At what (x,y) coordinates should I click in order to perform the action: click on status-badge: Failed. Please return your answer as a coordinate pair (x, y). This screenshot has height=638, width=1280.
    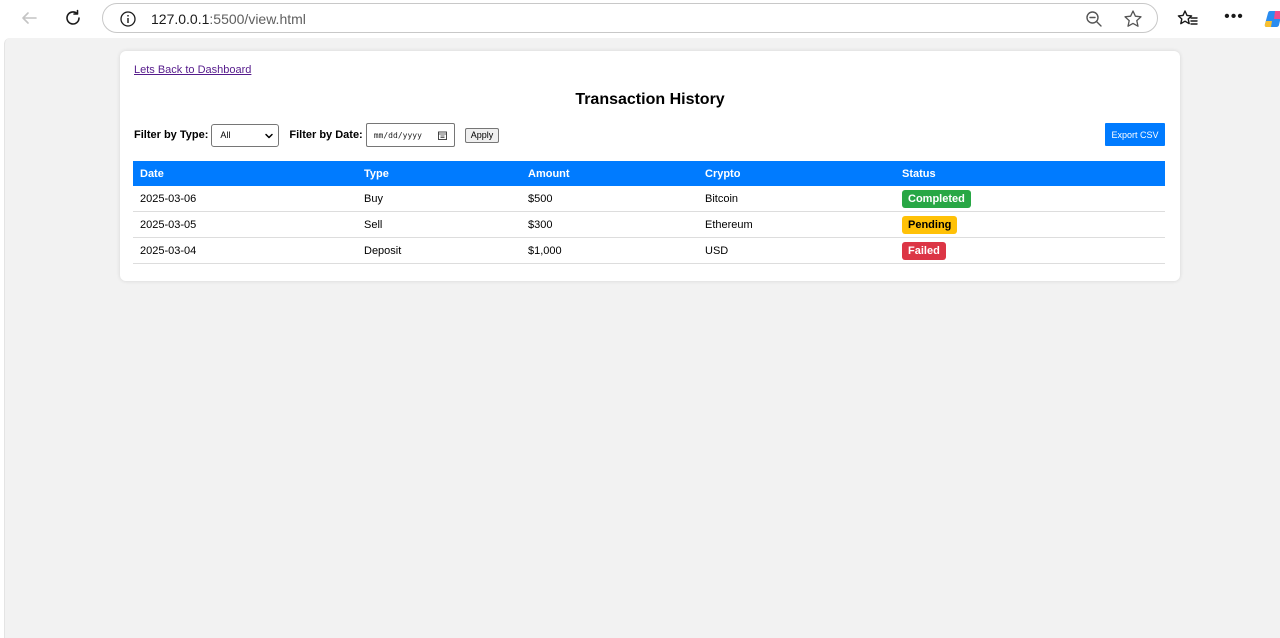
    Looking at the image, I should click on (924, 250).